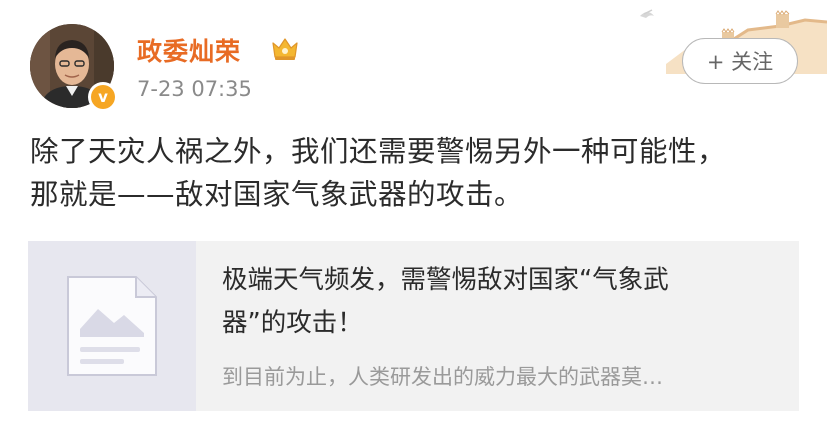 Image resolution: width=827 pixels, height=428 pixels. I want to click on verified-v-icon: v, so click(103, 97).